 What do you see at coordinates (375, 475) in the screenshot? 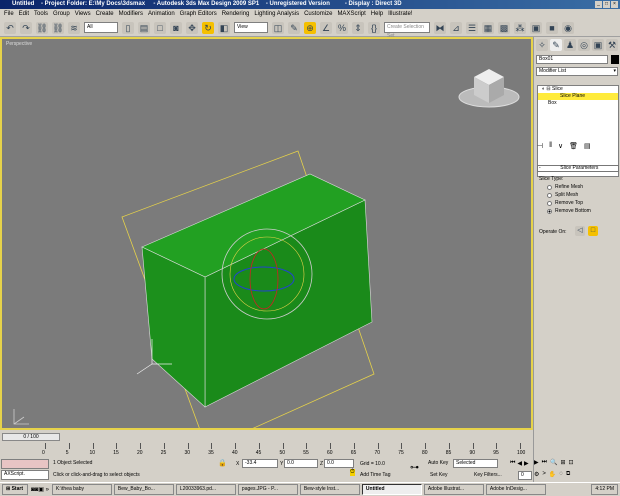
I see `add-time-tag-button: Add Time Tag` at bounding box center [375, 475].